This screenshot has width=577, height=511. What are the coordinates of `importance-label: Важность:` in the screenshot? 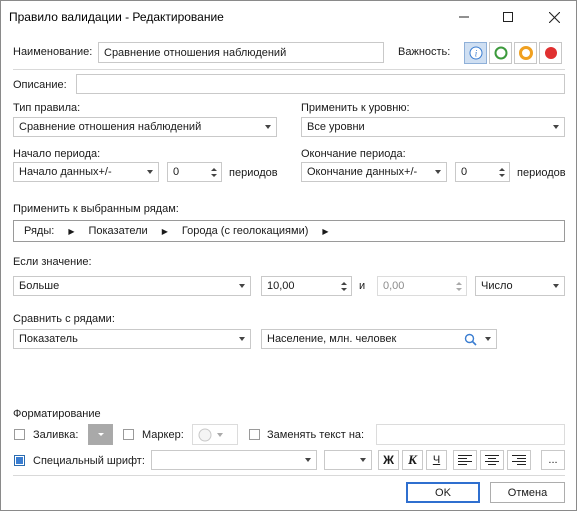 It's located at (424, 52).